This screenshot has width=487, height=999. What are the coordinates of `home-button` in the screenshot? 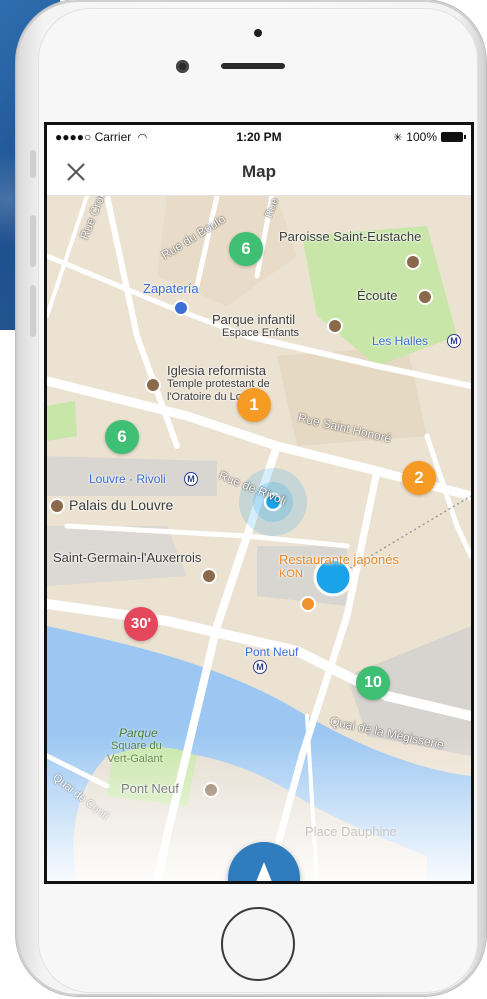 It's located at (258, 944).